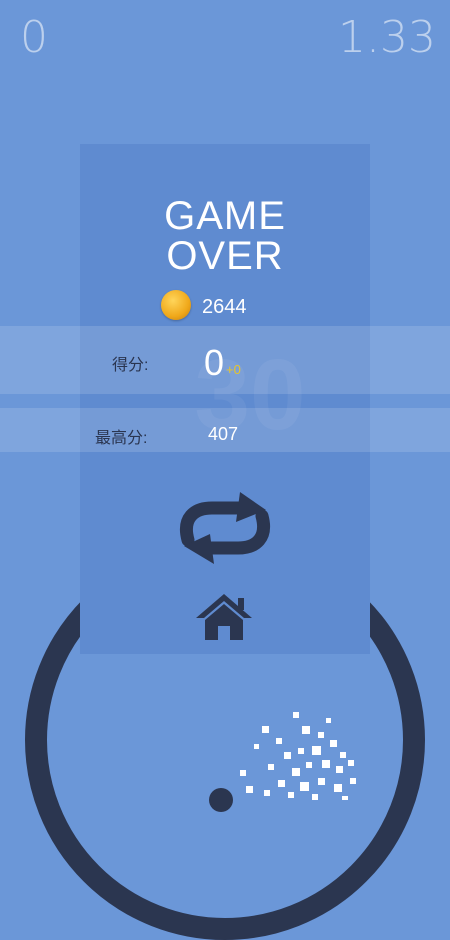 The image size is (450, 940). Describe the element at coordinates (387, 37) in the screenshot. I see `hud-timer: 1.33` at that location.